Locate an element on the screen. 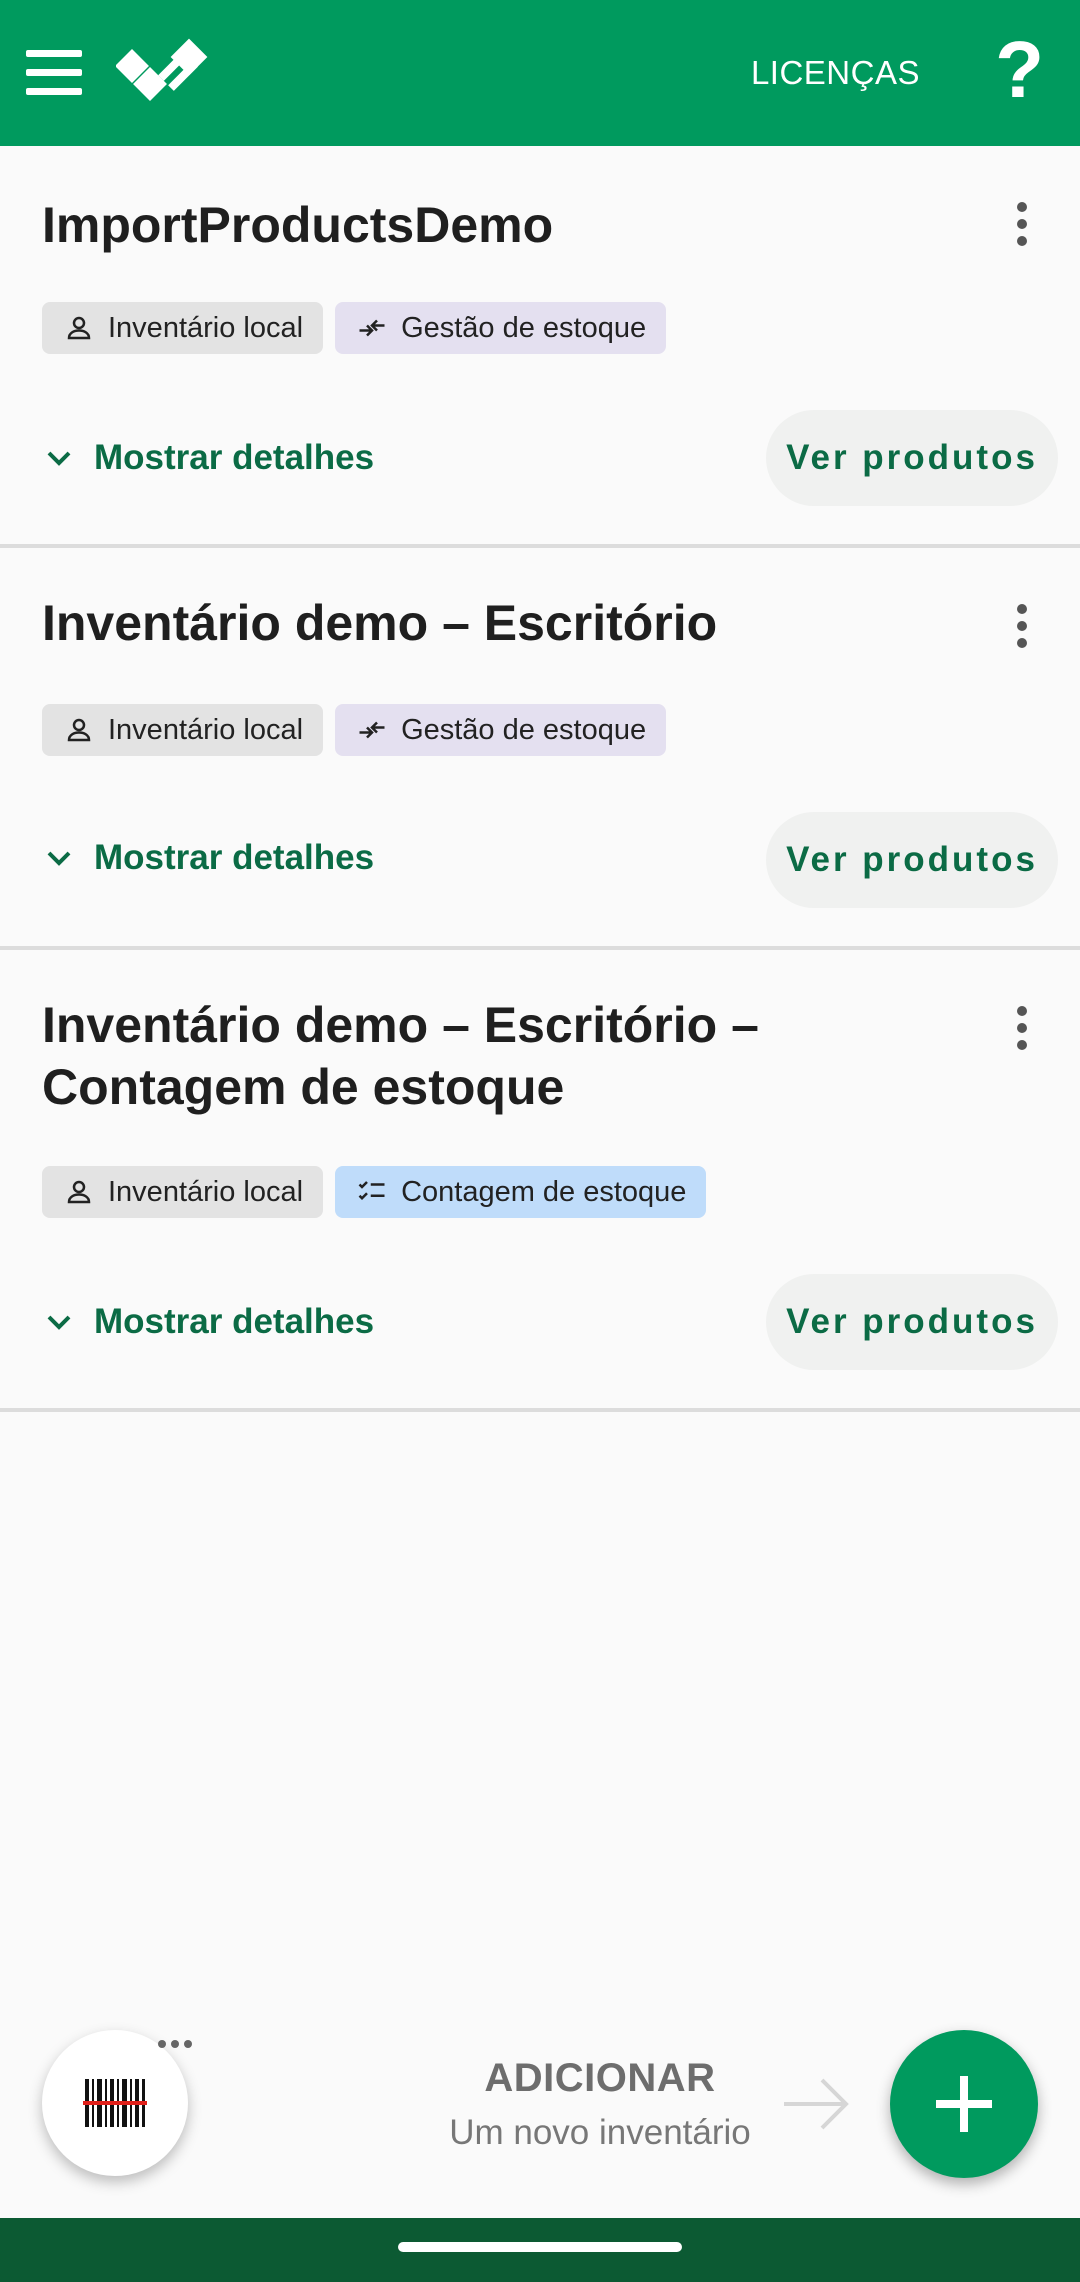 The image size is (1080, 2282). home-gesture-handle is located at coordinates (540, 2247).